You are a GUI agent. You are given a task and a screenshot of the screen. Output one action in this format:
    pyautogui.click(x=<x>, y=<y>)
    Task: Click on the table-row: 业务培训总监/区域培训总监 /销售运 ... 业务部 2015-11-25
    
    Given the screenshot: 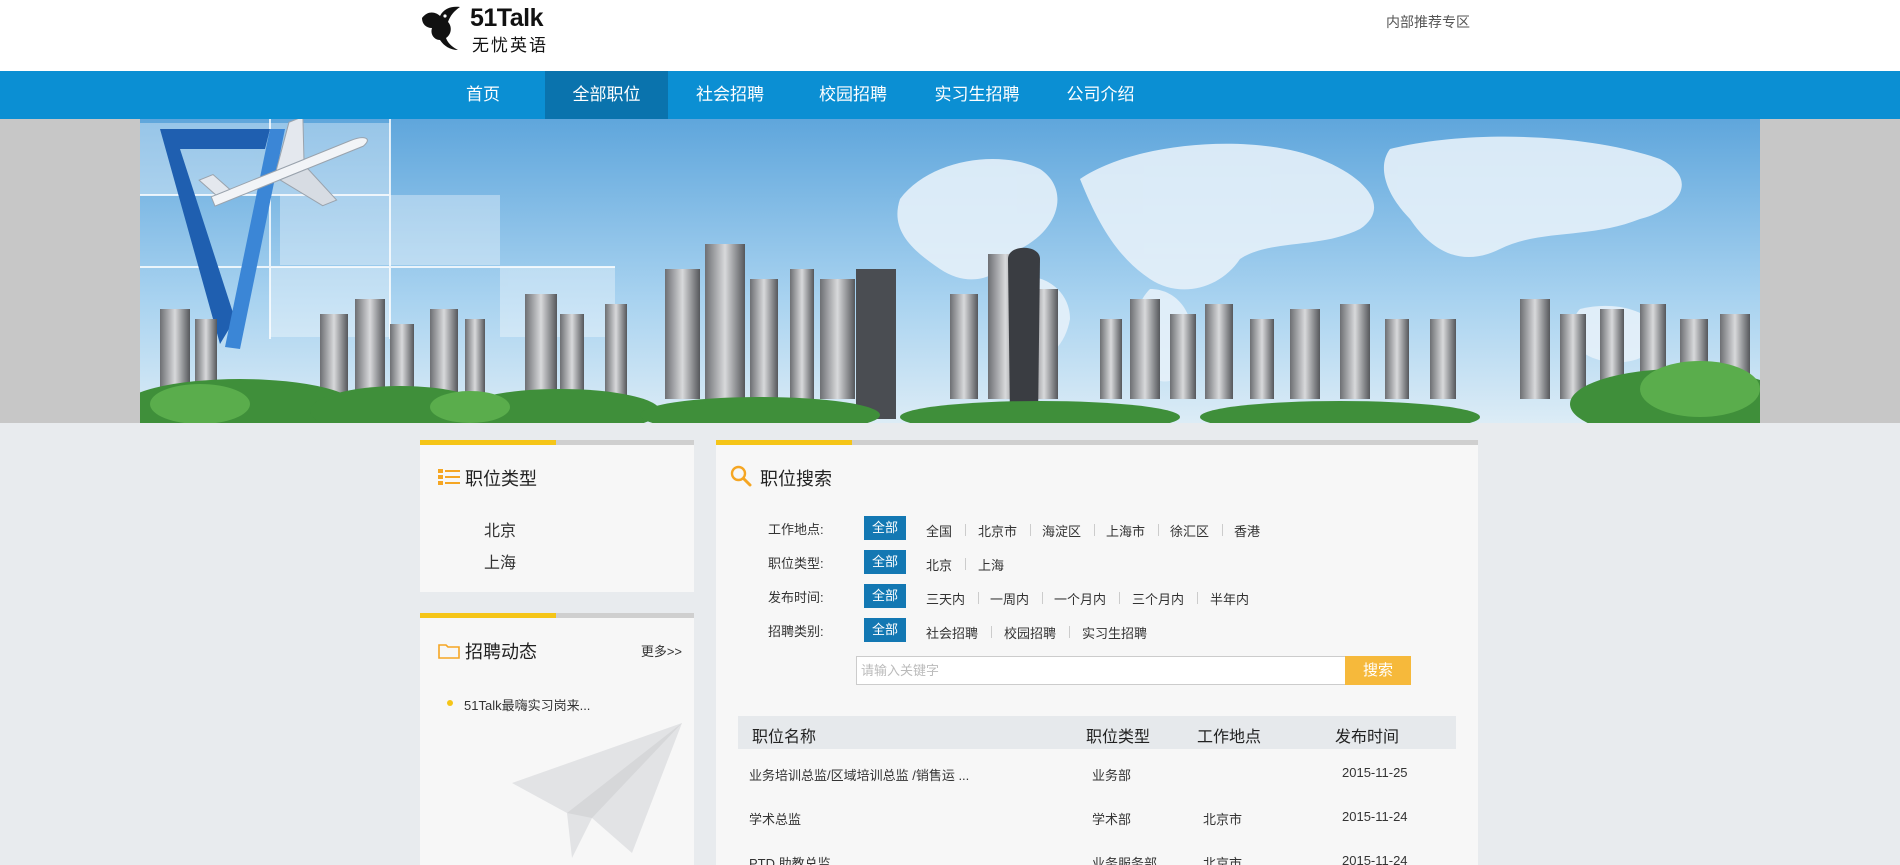 What is the action you would take?
    pyautogui.click(x=1097, y=774)
    